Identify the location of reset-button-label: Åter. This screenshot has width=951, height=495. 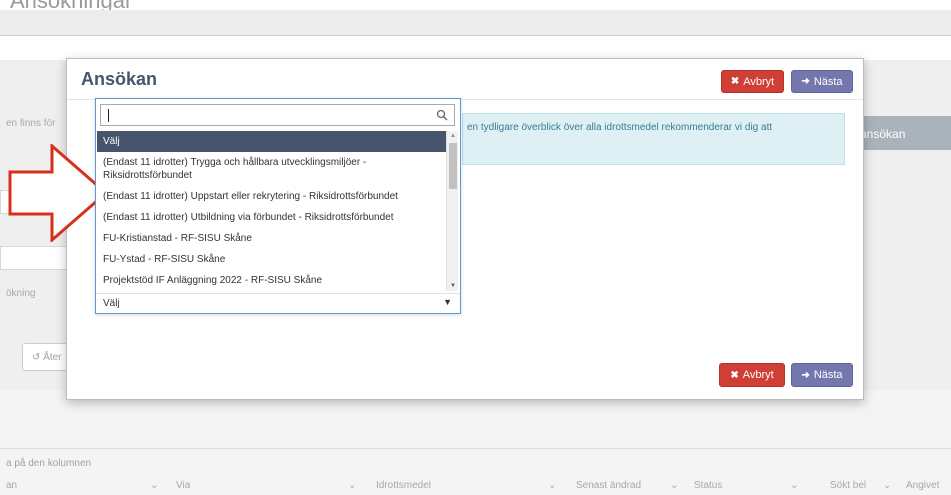
(52, 357).